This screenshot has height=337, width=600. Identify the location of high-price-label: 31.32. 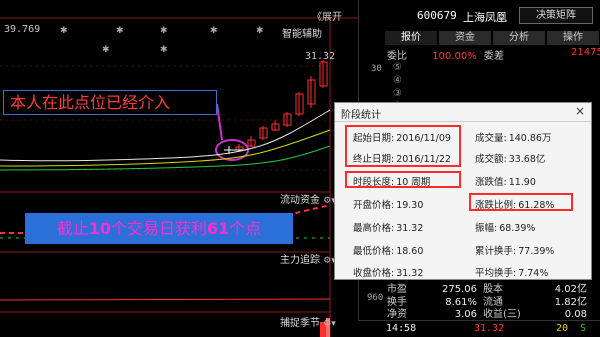
(320, 56).